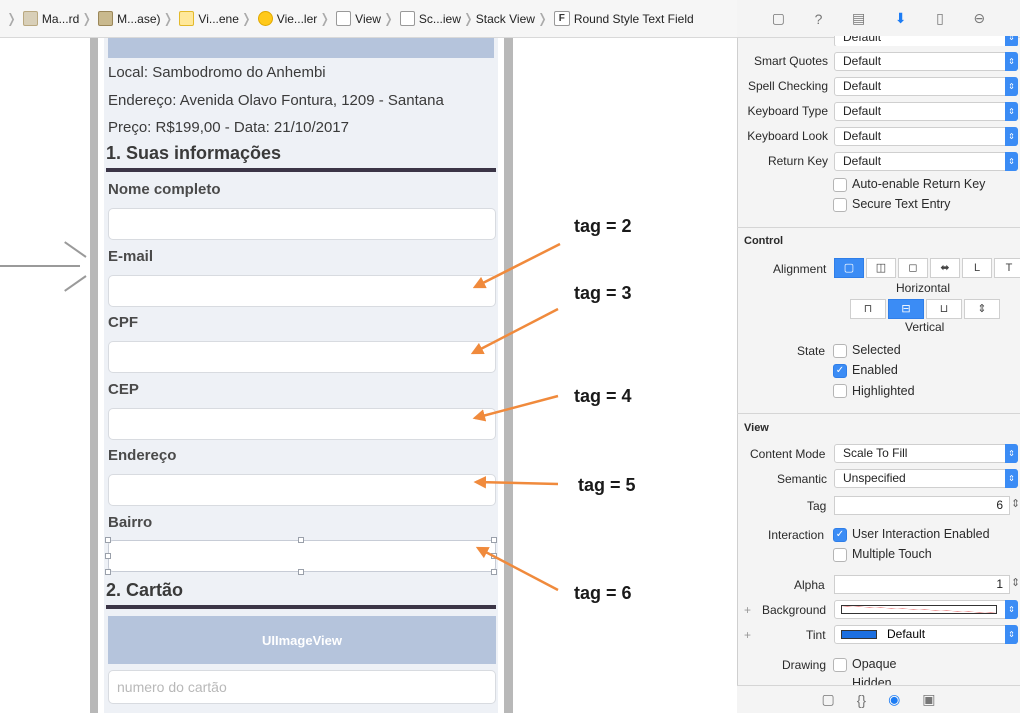  What do you see at coordinates (603, 293) in the screenshot?
I see `tag-annotation: tag = 3` at bounding box center [603, 293].